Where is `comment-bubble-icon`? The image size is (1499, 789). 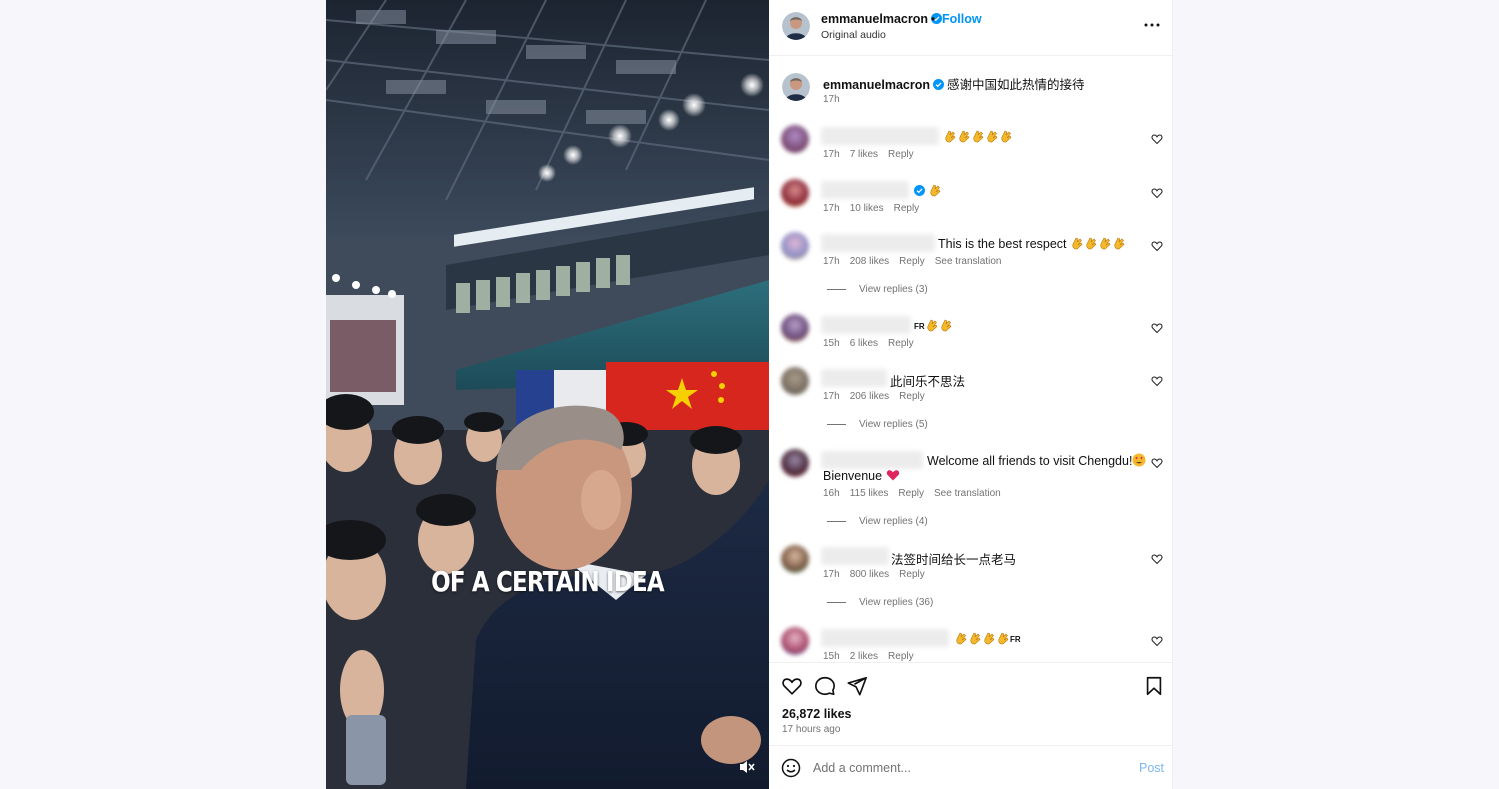 comment-bubble-icon is located at coordinates (825, 686).